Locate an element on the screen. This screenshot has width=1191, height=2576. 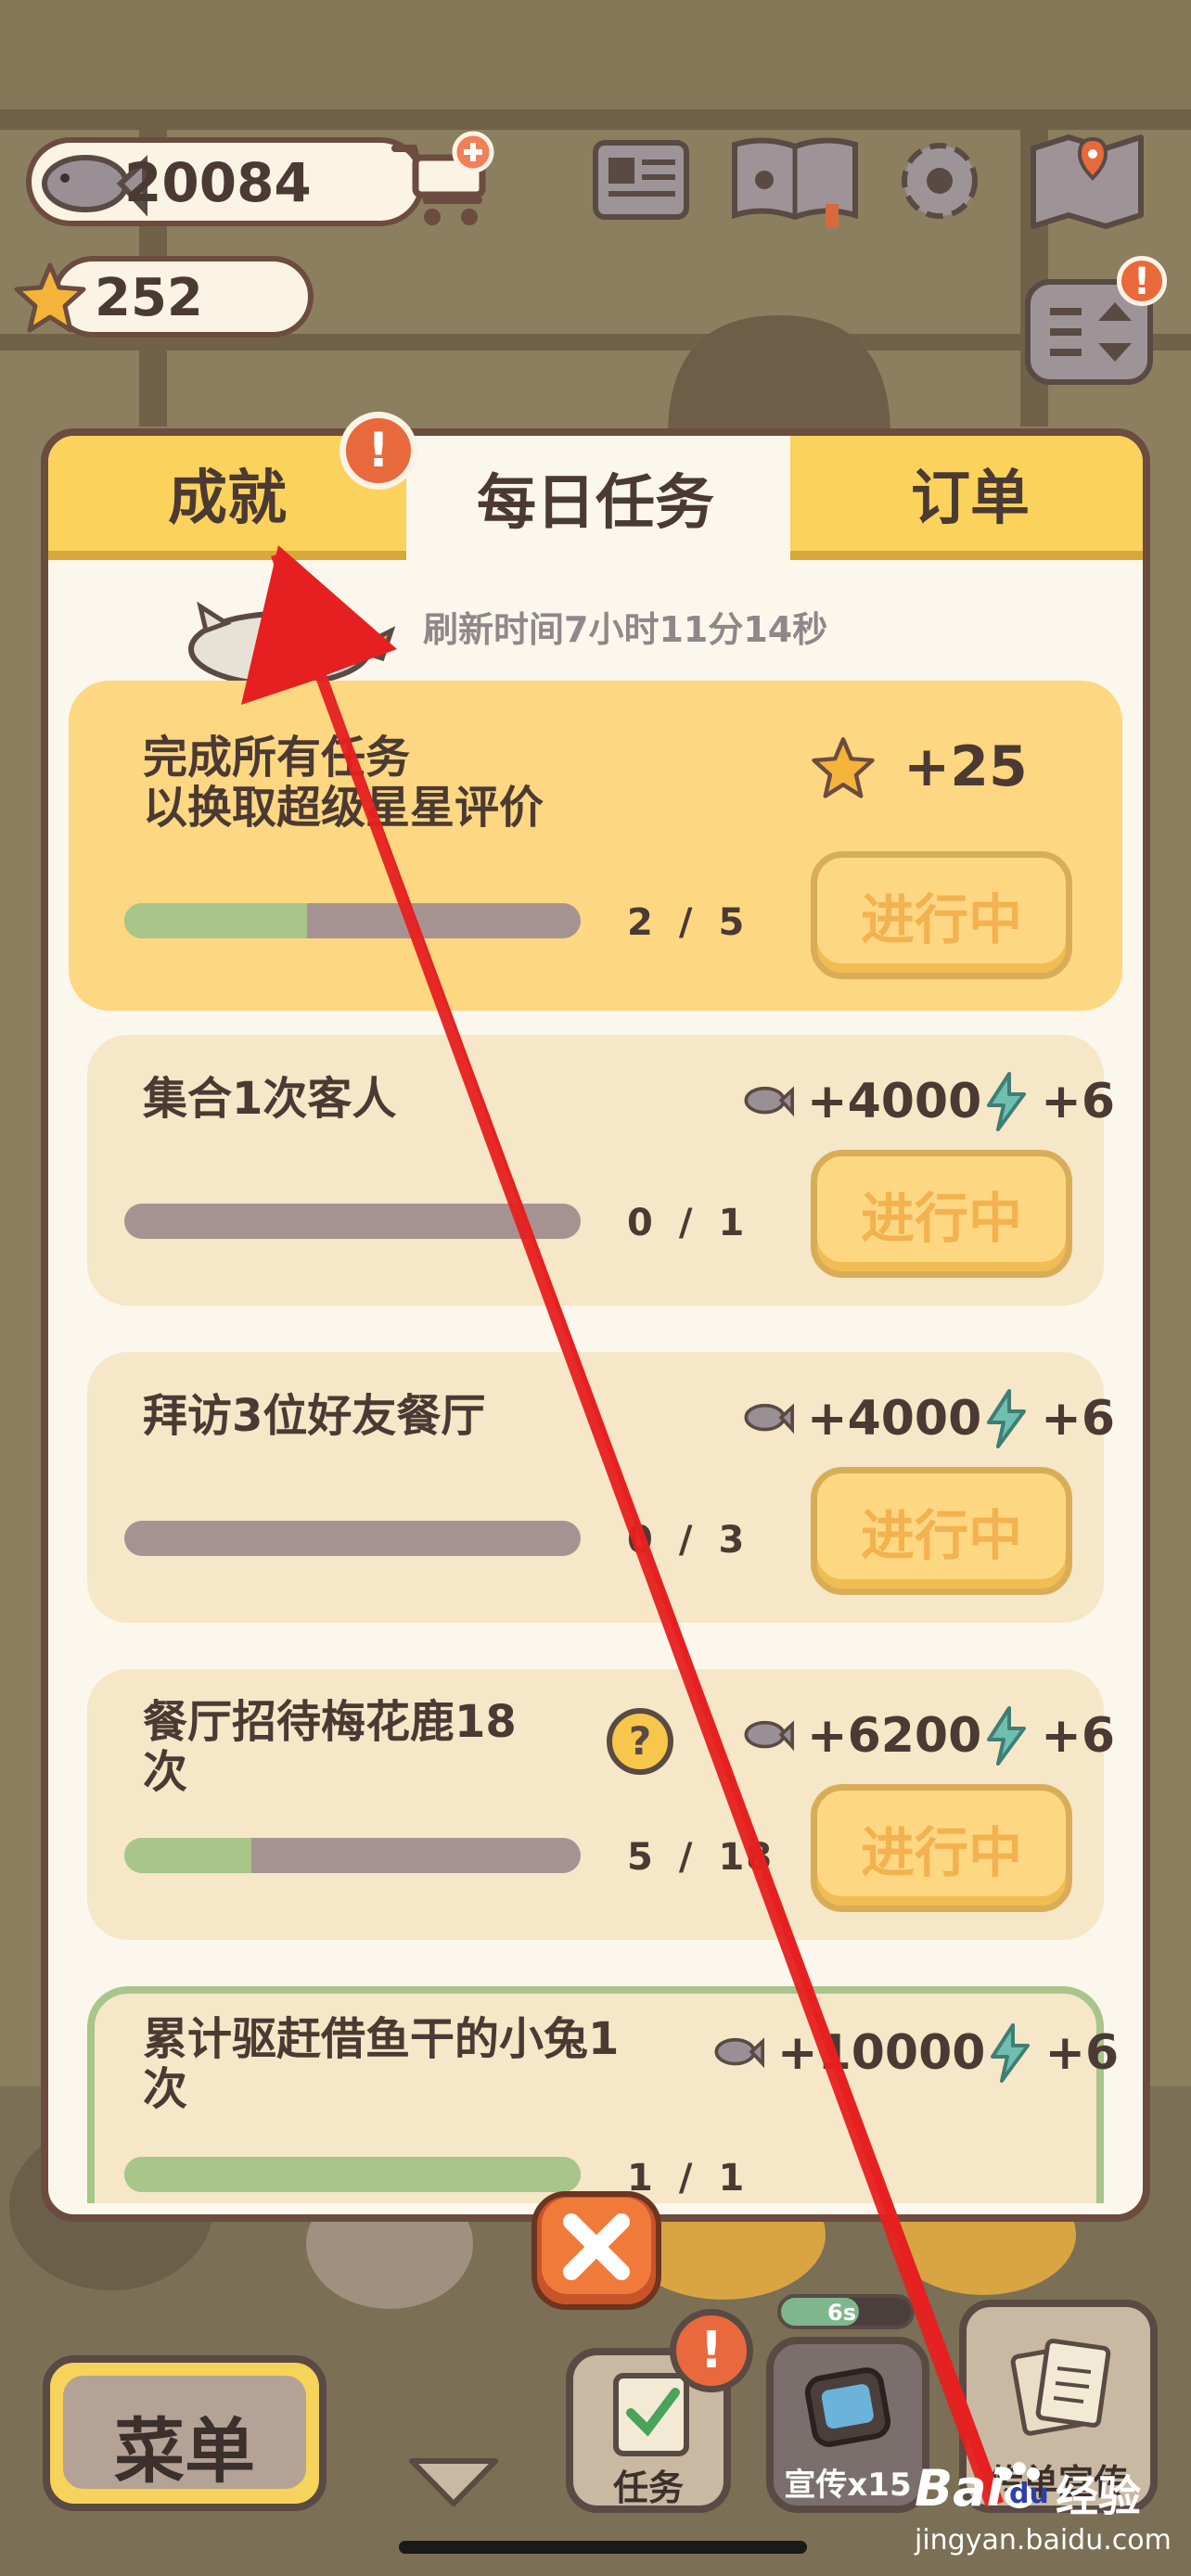
watermark-cn: 经验 is located at coordinates (1099, 2496).